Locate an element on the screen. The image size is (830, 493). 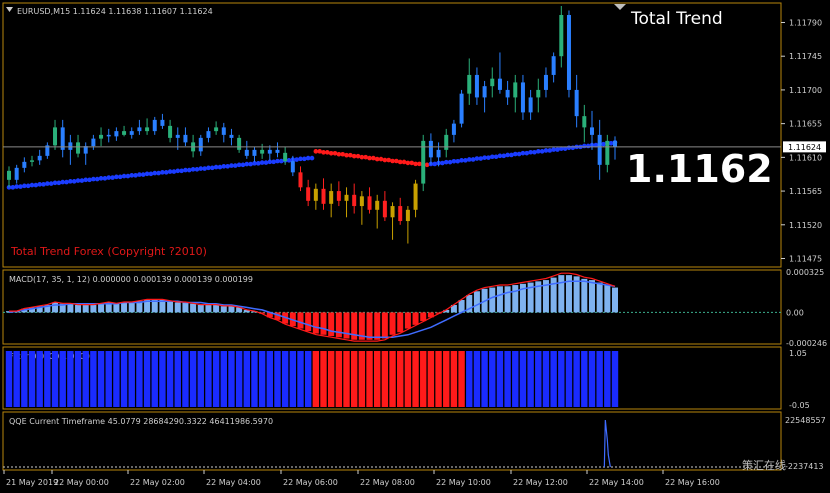
watermark: 策汇在线 is located at coordinates (764, 465).